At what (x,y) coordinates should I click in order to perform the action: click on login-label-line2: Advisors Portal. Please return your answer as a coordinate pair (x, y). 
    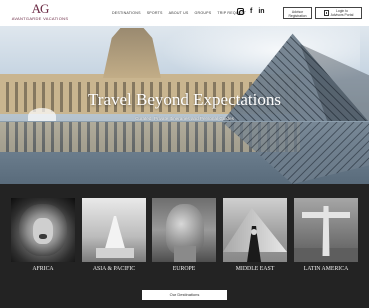
    Looking at the image, I should click on (342, 15).